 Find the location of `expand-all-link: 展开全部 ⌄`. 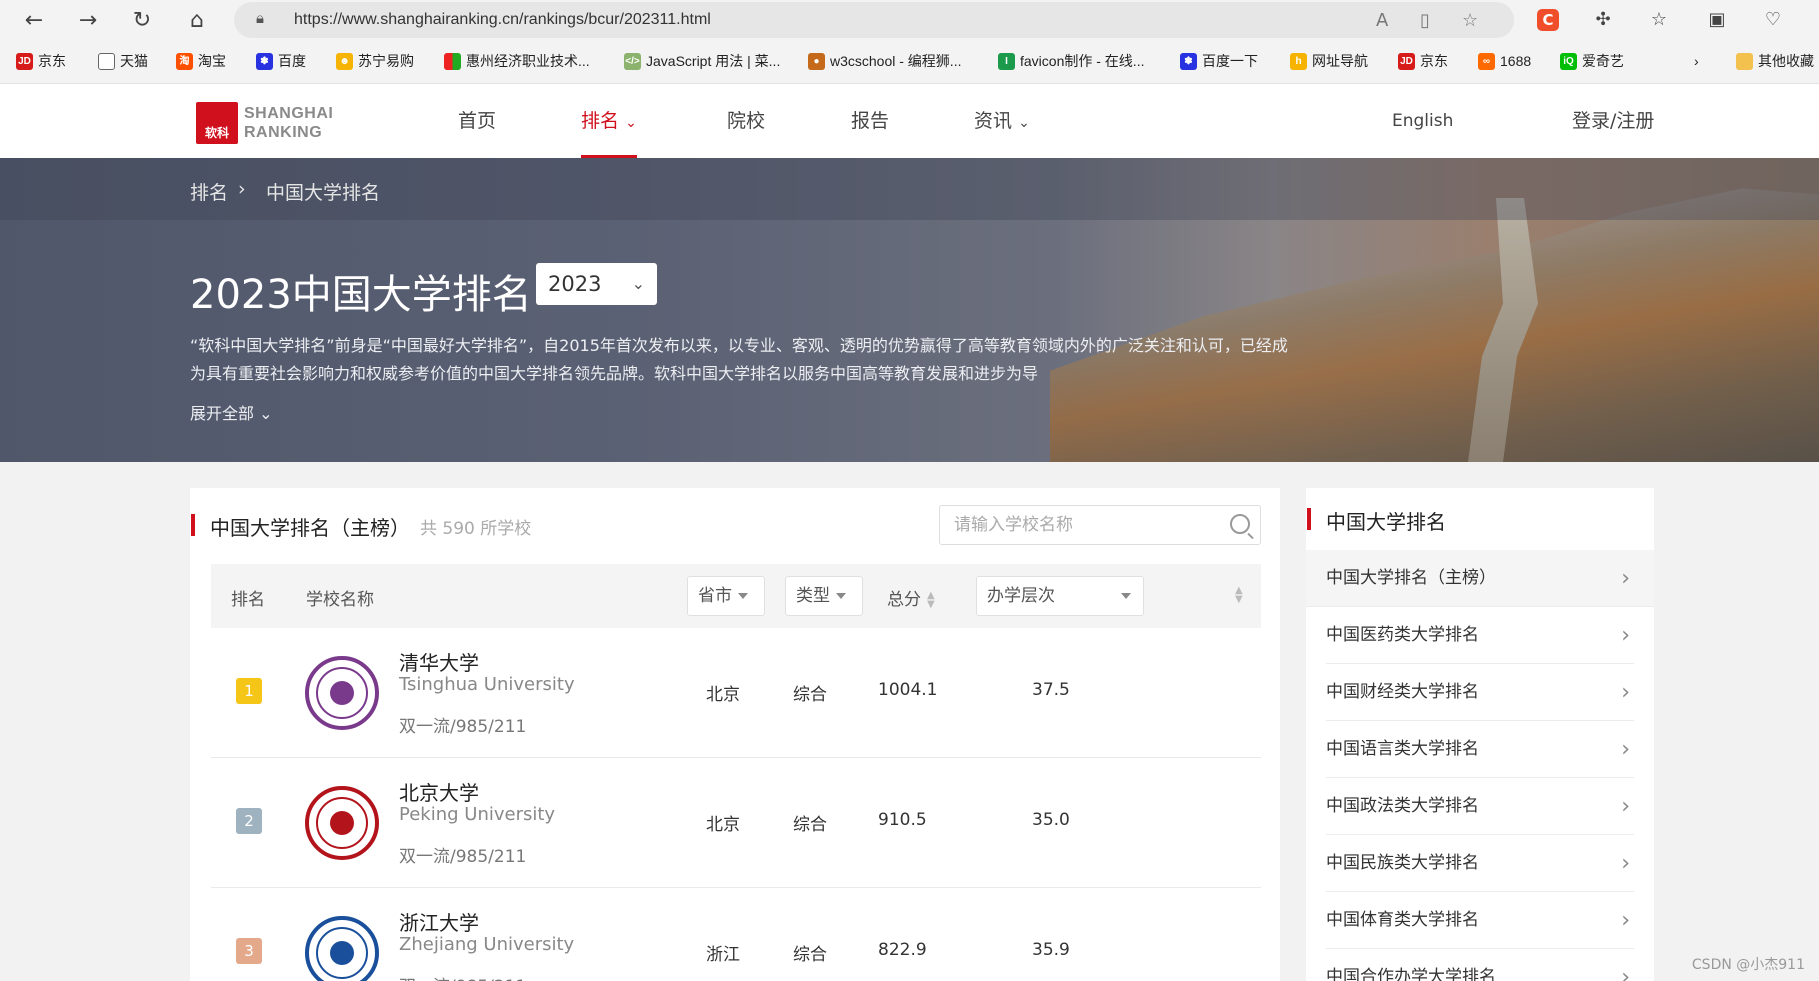

expand-all-link: 展开全部 ⌄ is located at coordinates (231, 412).